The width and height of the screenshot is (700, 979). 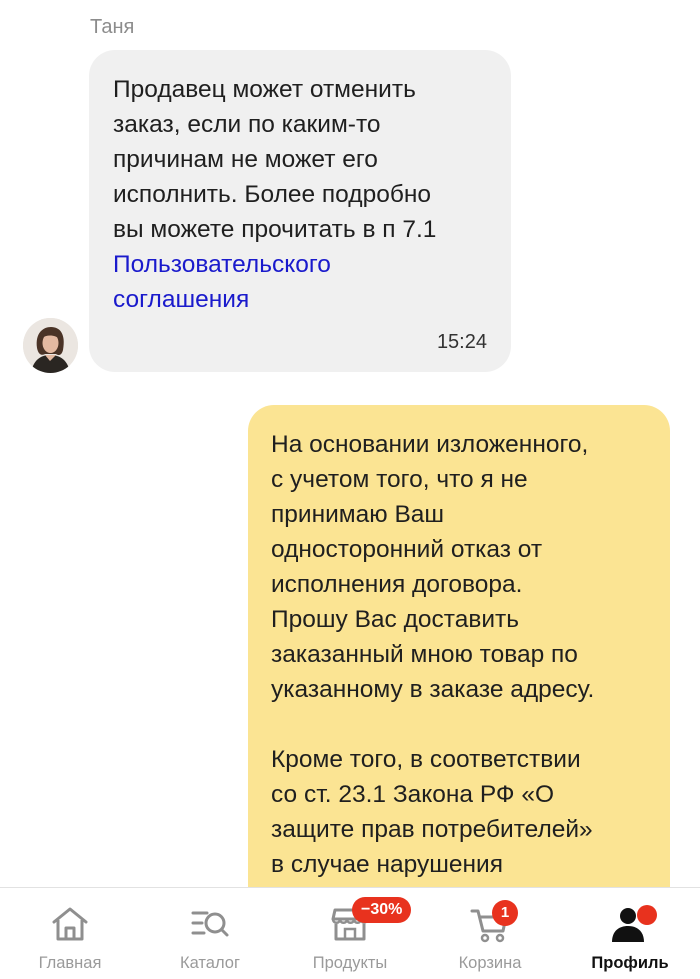 I want to click on message-line: заказ, если по каким-то, so click(x=247, y=124).